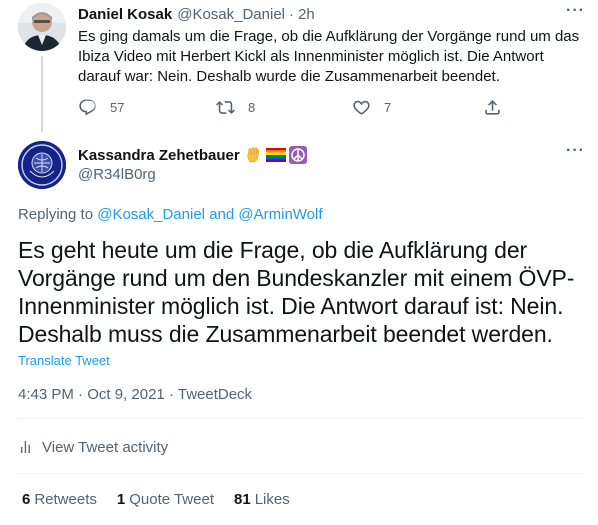  I want to click on share-button, so click(492, 107).